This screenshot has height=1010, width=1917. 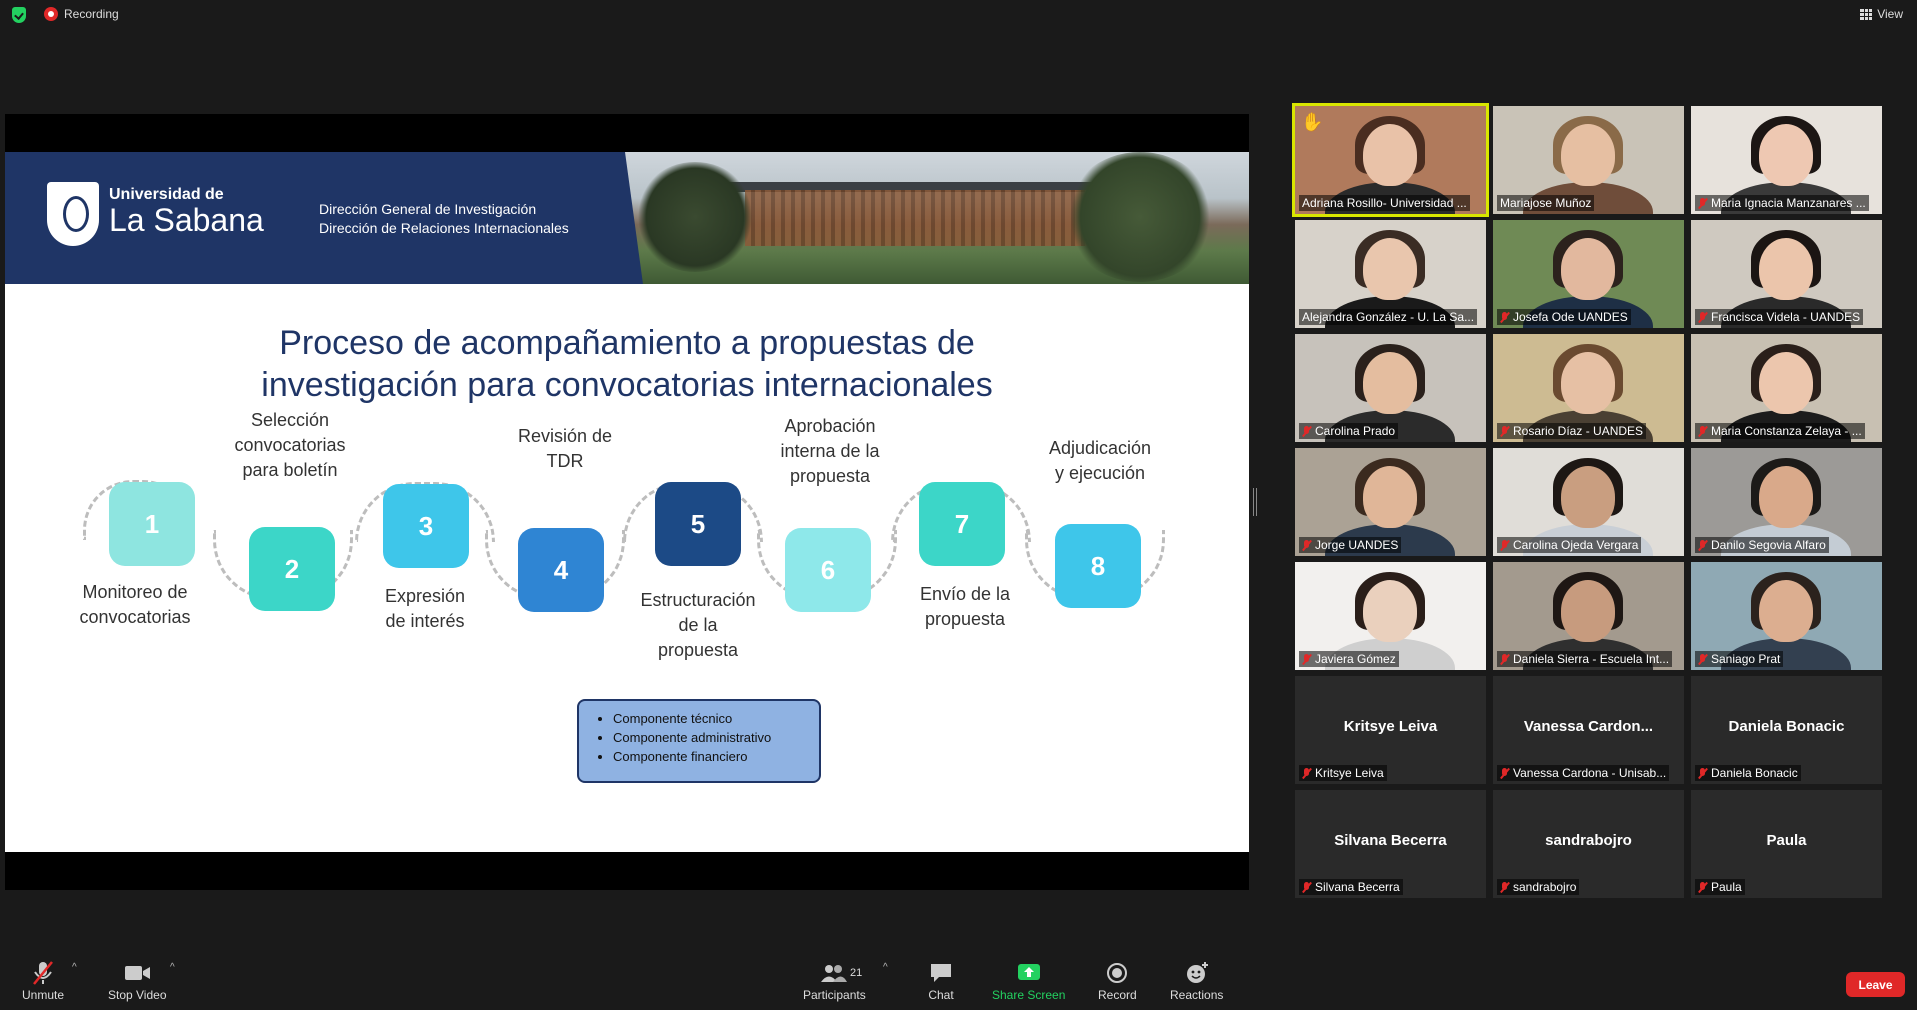 I want to click on participant-name-label: Carolina Prado, so click(x=1349, y=431).